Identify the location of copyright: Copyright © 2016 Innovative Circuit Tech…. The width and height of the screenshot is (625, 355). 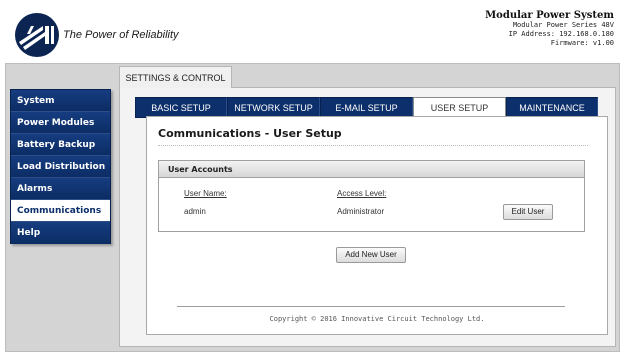
(377, 319).